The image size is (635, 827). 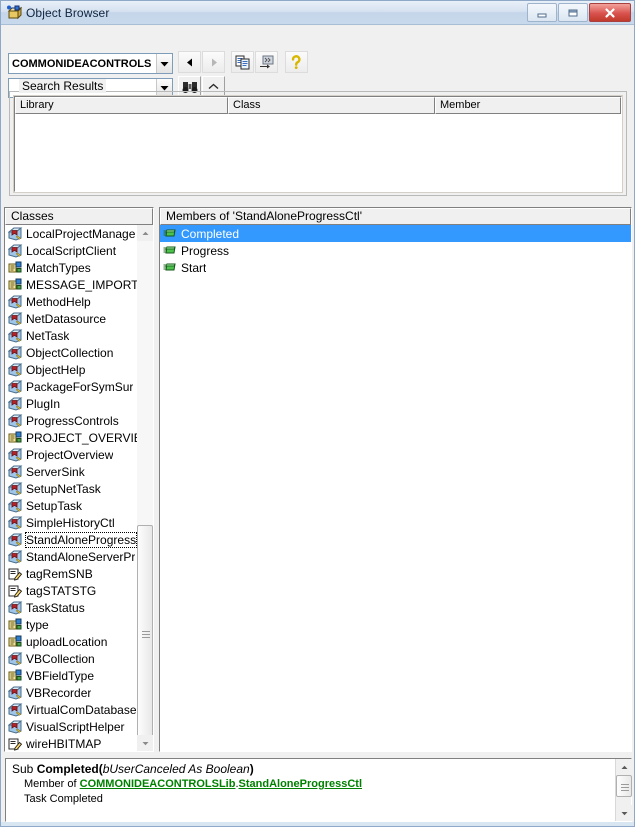 I want to click on list-item: LocalProjectManage, so click(x=79, y=233).